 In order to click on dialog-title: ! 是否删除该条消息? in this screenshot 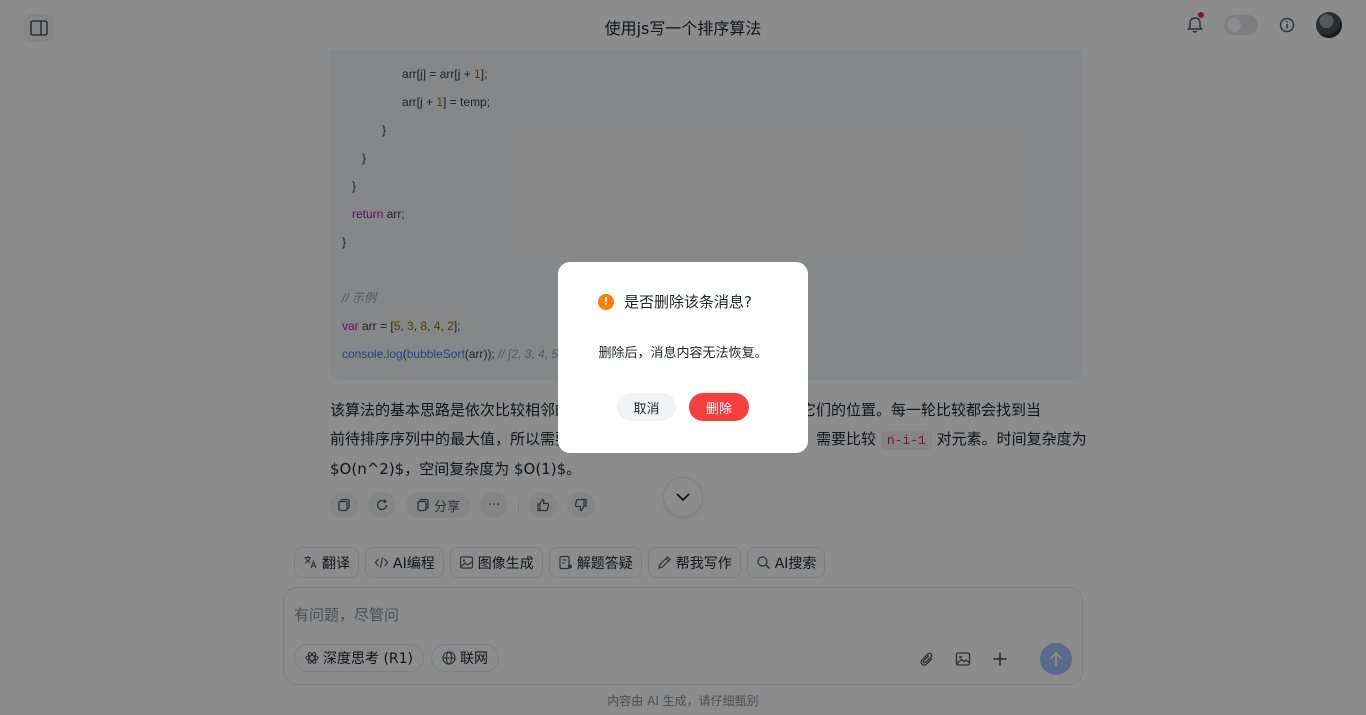, I will do `click(675, 301)`.